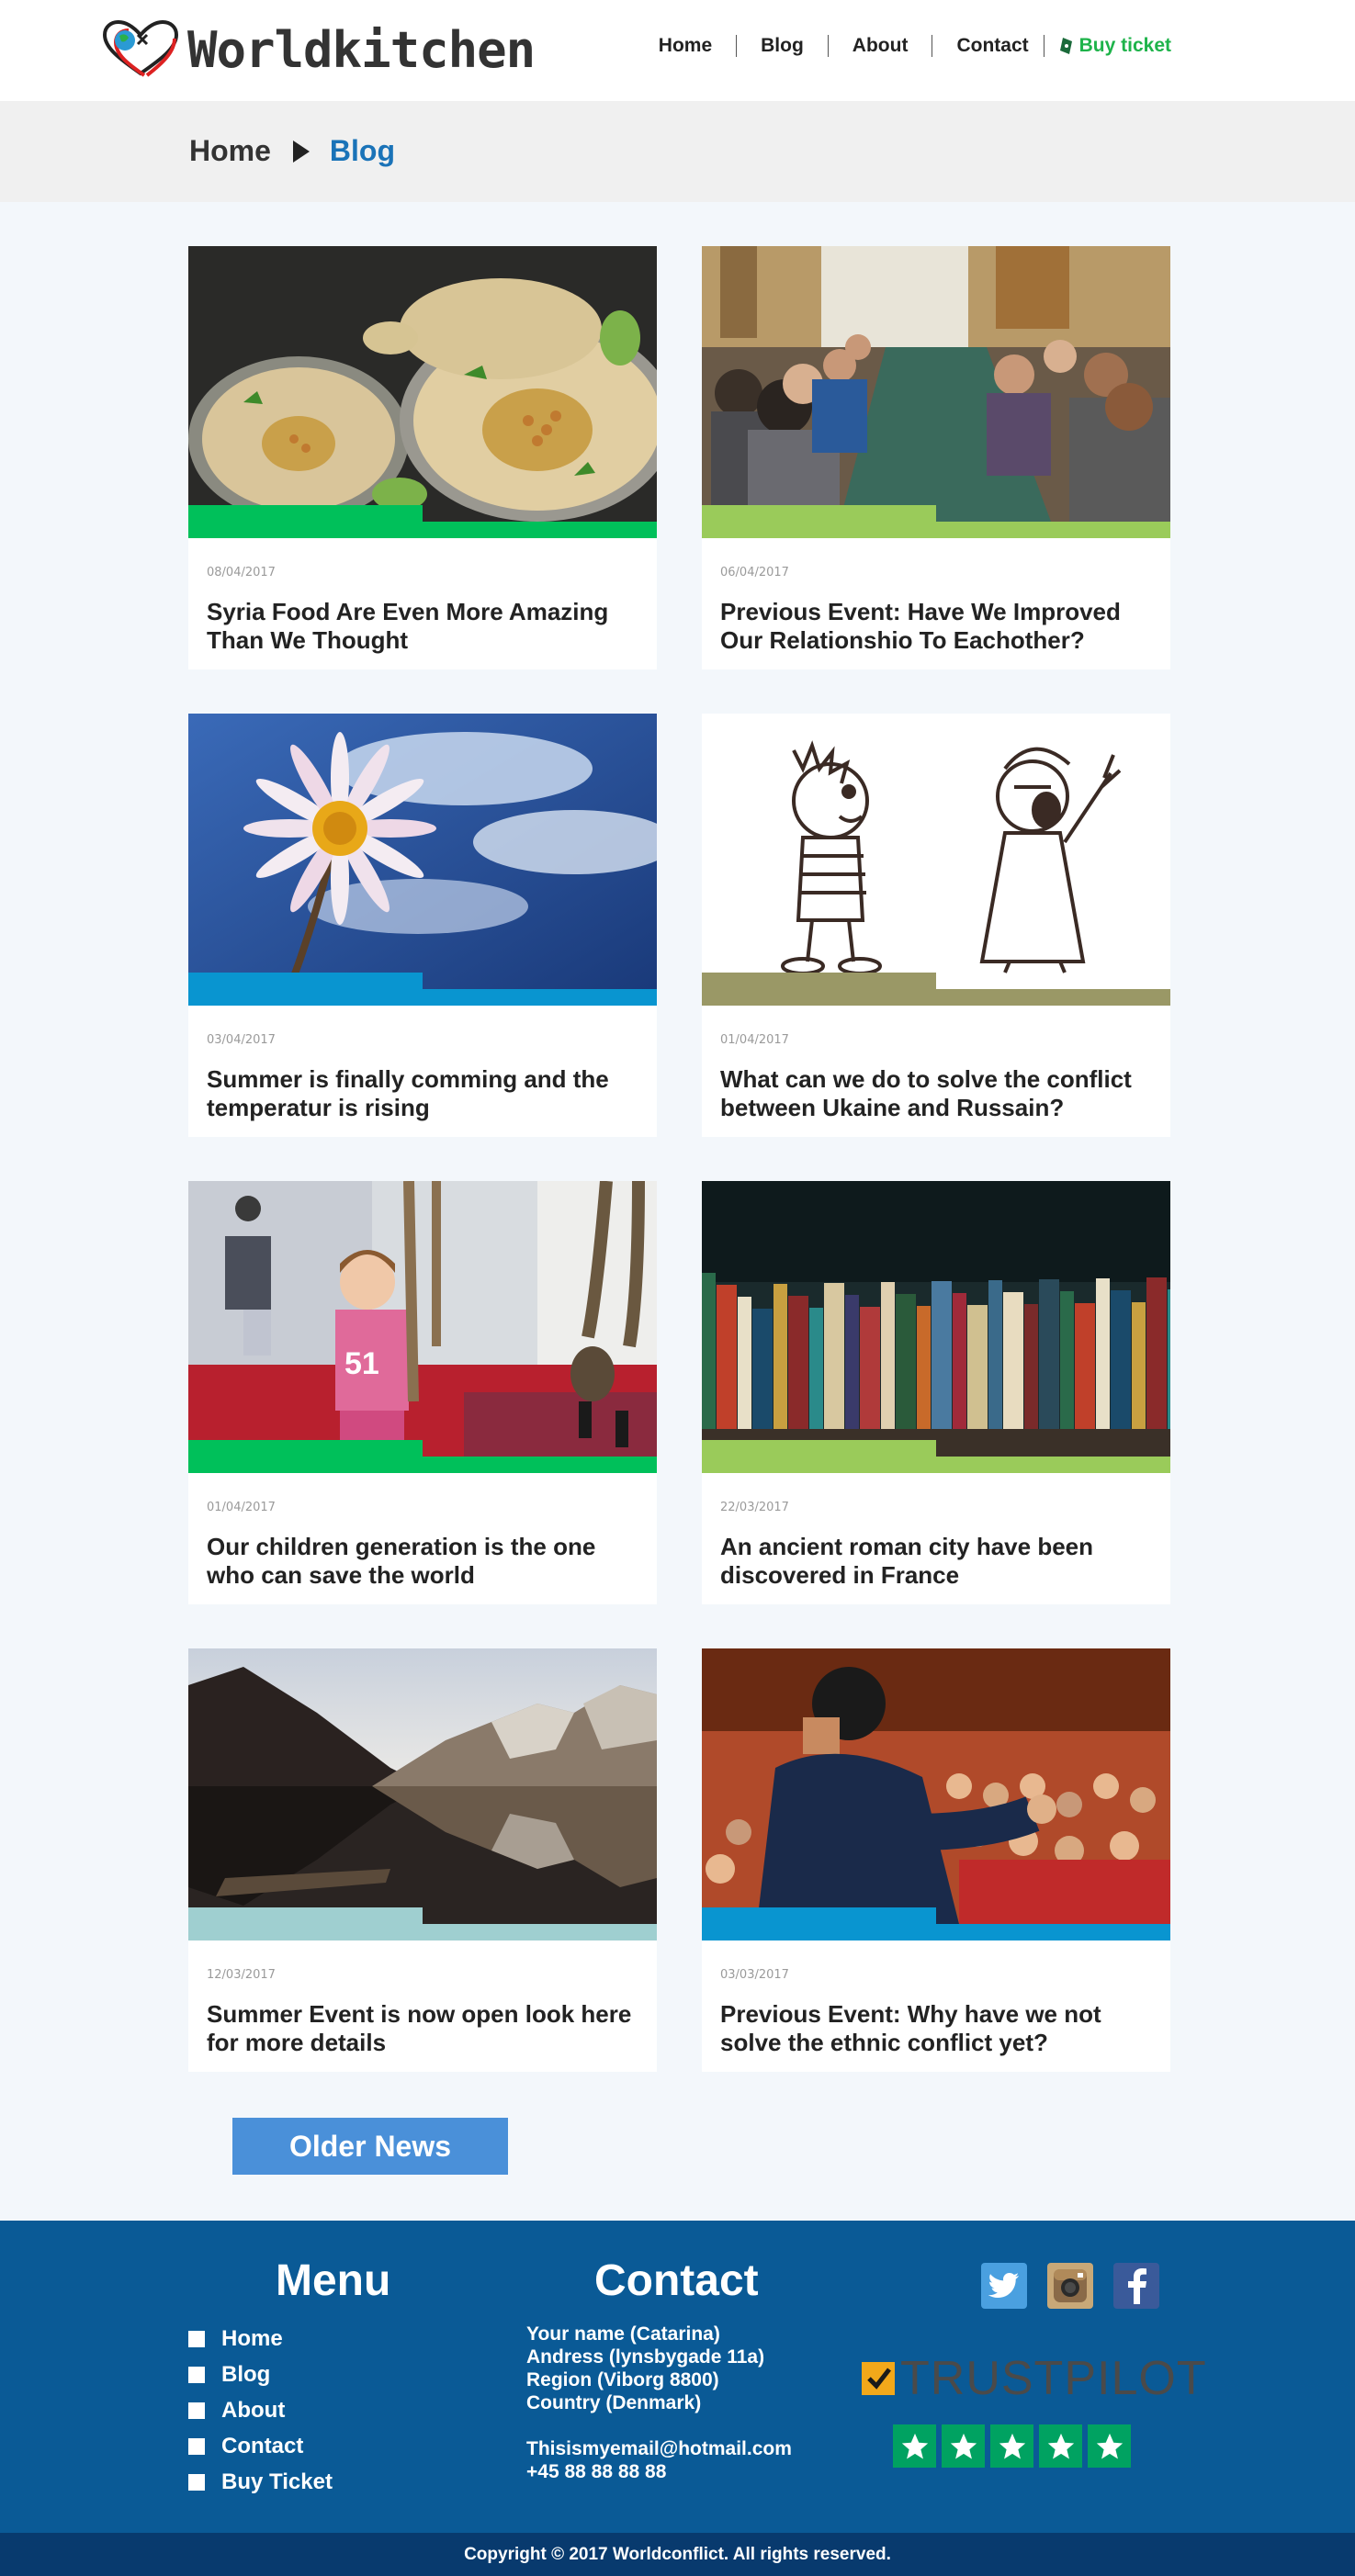 This screenshot has height=2576, width=1355. What do you see at coordinates (754, 1507) in the screenshot?
I see `post-date: 22/03/2017` at bounding box center [754, 1507].